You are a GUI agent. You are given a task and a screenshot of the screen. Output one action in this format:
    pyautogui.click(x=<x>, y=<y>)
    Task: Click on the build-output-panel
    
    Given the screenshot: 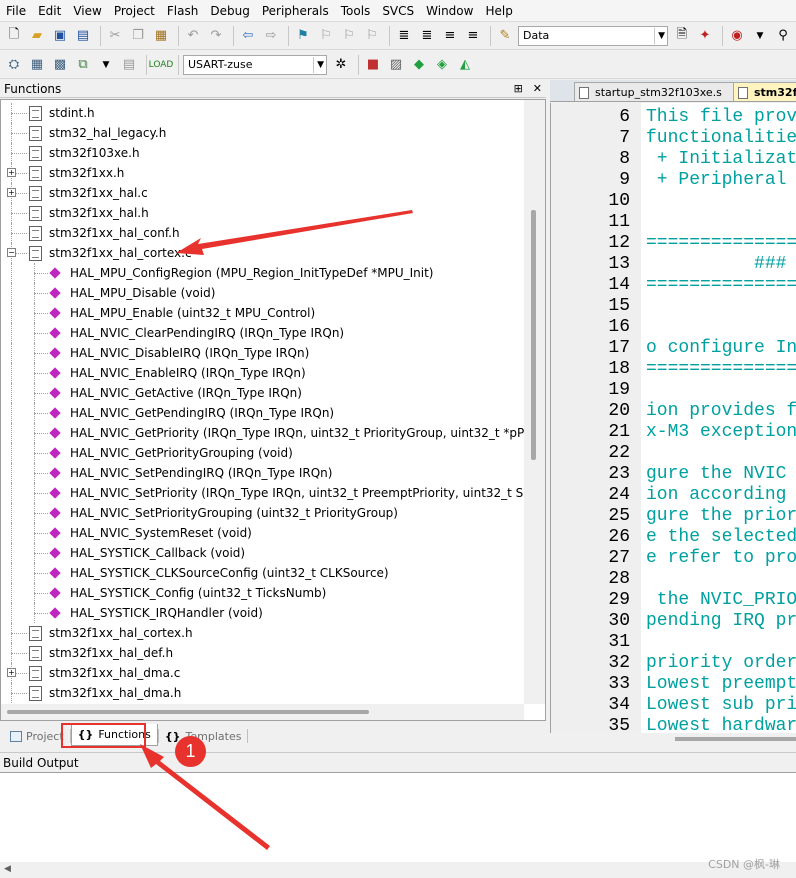 What is the action you would take?
    pyautogui.click(x=398, y=819)
    